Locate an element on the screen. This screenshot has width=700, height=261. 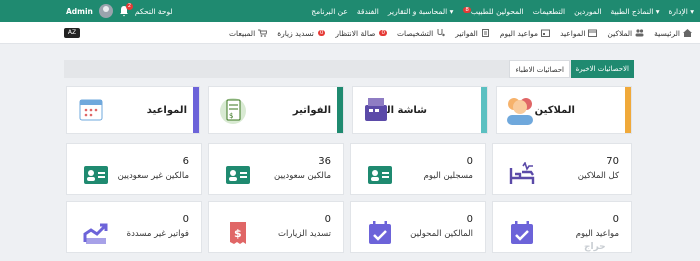
chart-up-icon is located at coordinates (95, 233).